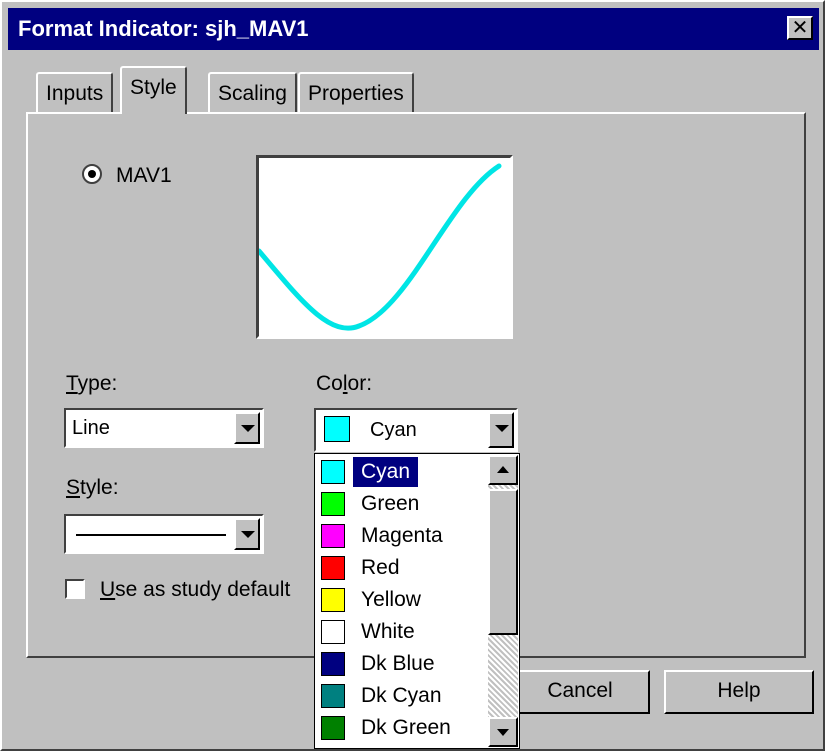 This screenshot has width=825, height=751. I want to click on tab-label: Properties, so click(356, 93).